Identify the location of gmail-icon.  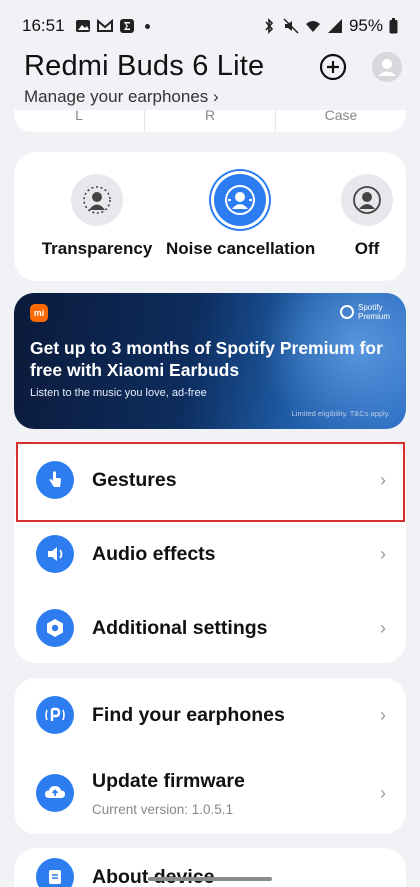
(104, 25).